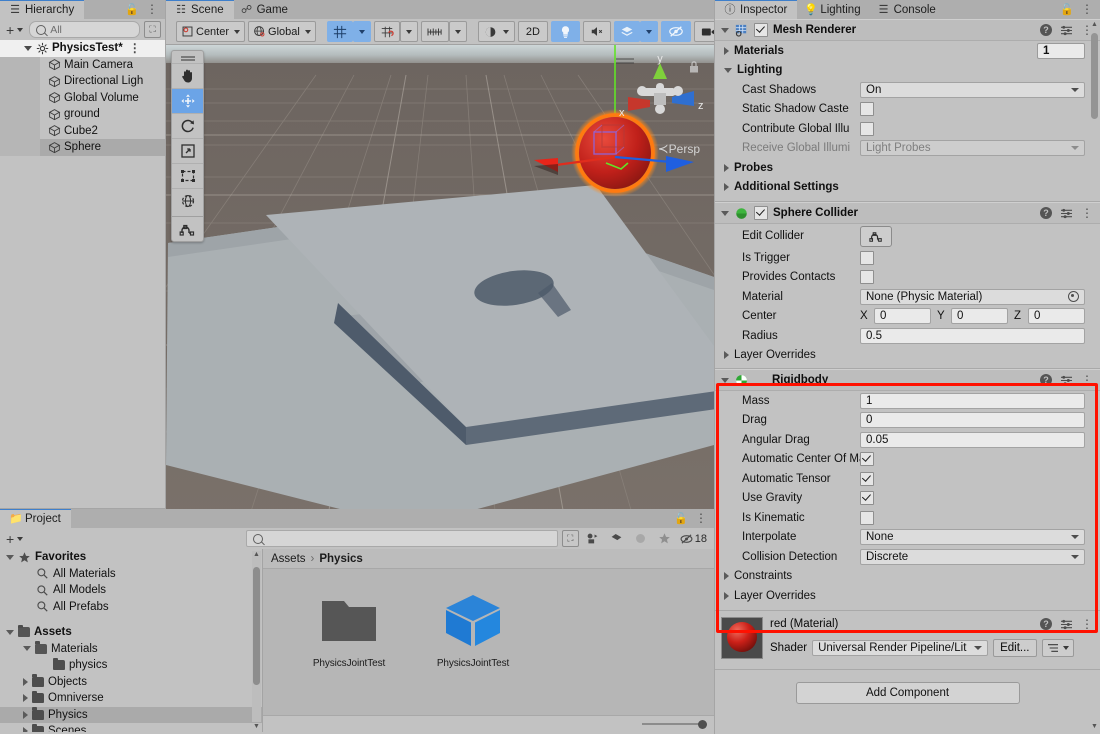  I want to click on hierarchy-menu-icon, so click(152, 9).